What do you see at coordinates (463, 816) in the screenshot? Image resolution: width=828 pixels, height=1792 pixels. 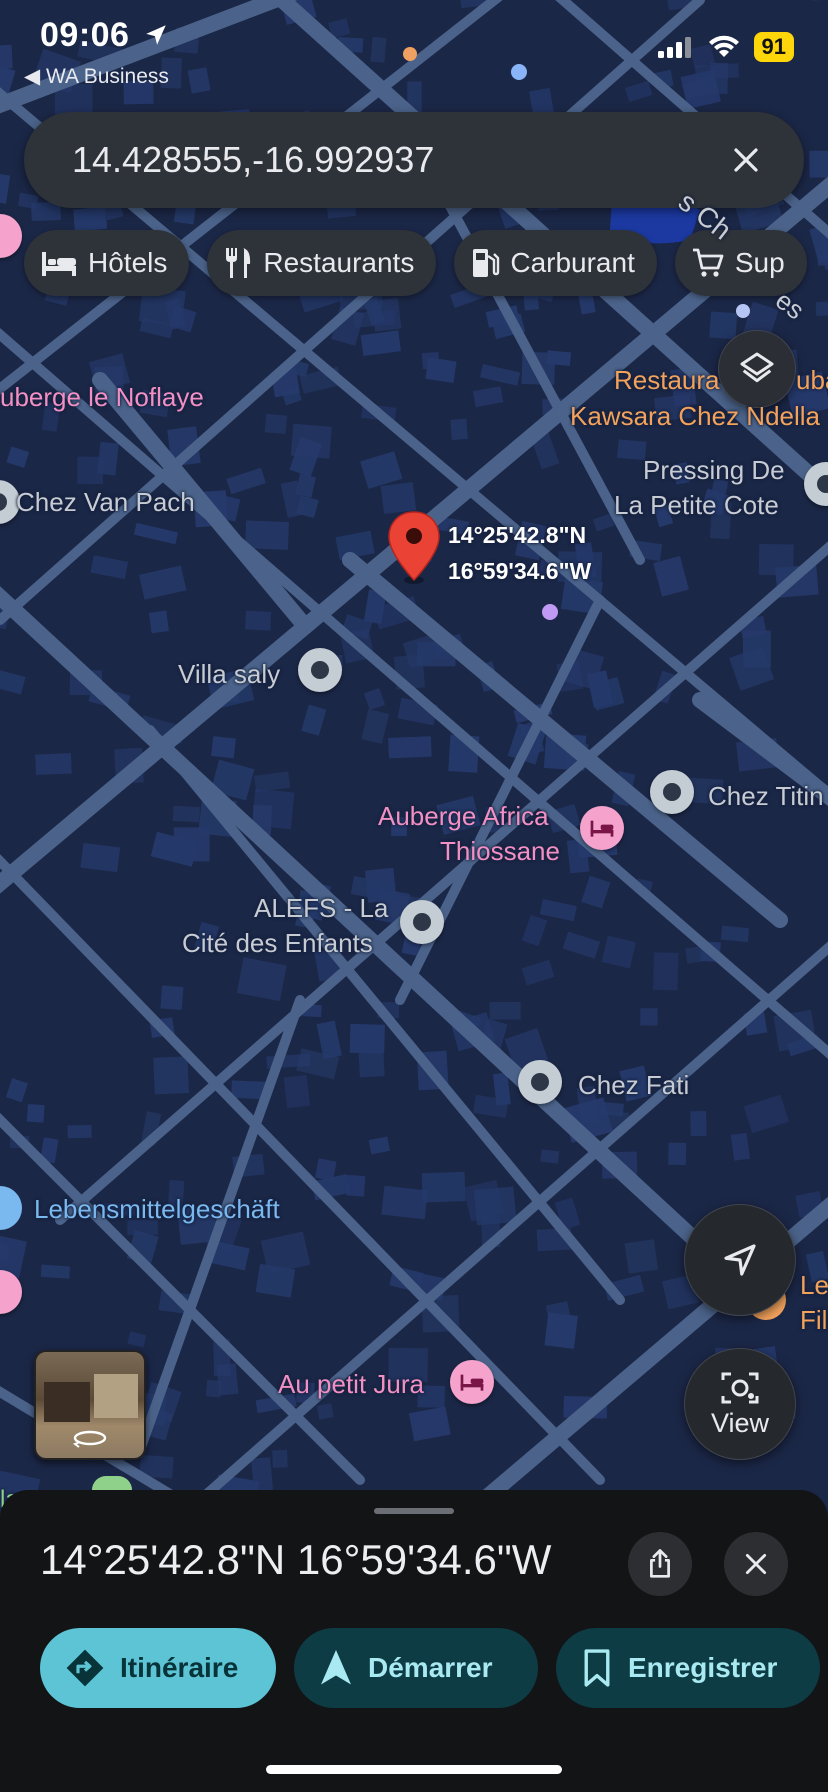 I see `poi-label-auberge-africa: Auberge Africa` at bounding box center [463, 816].